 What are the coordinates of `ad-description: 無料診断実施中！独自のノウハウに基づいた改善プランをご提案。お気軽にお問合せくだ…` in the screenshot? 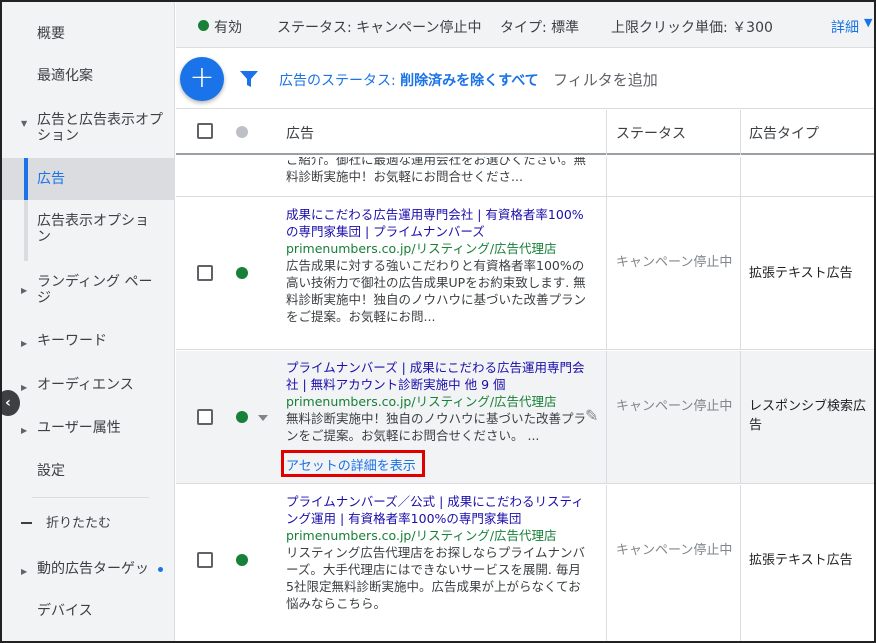 It's located at (436, 427).